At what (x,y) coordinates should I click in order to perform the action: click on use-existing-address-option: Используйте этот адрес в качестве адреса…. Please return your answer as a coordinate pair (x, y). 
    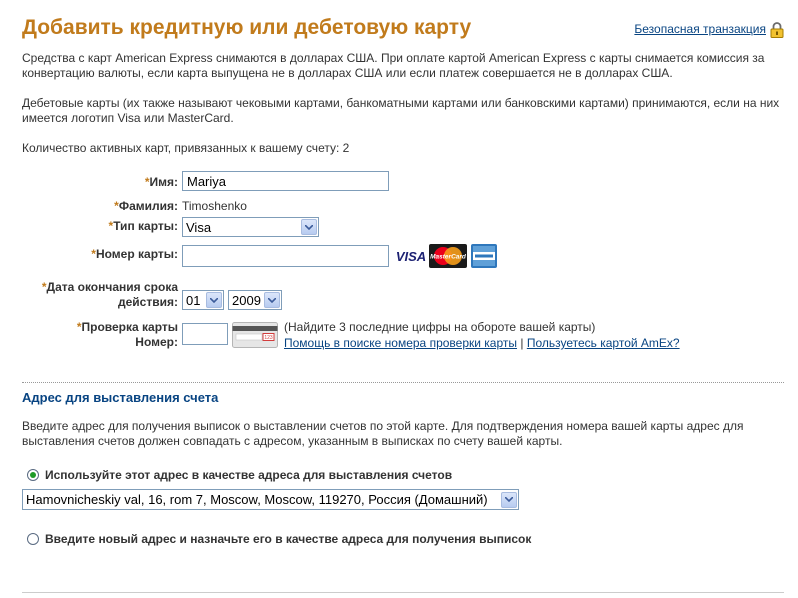
    Looking at the image, I should click on (239, 475).